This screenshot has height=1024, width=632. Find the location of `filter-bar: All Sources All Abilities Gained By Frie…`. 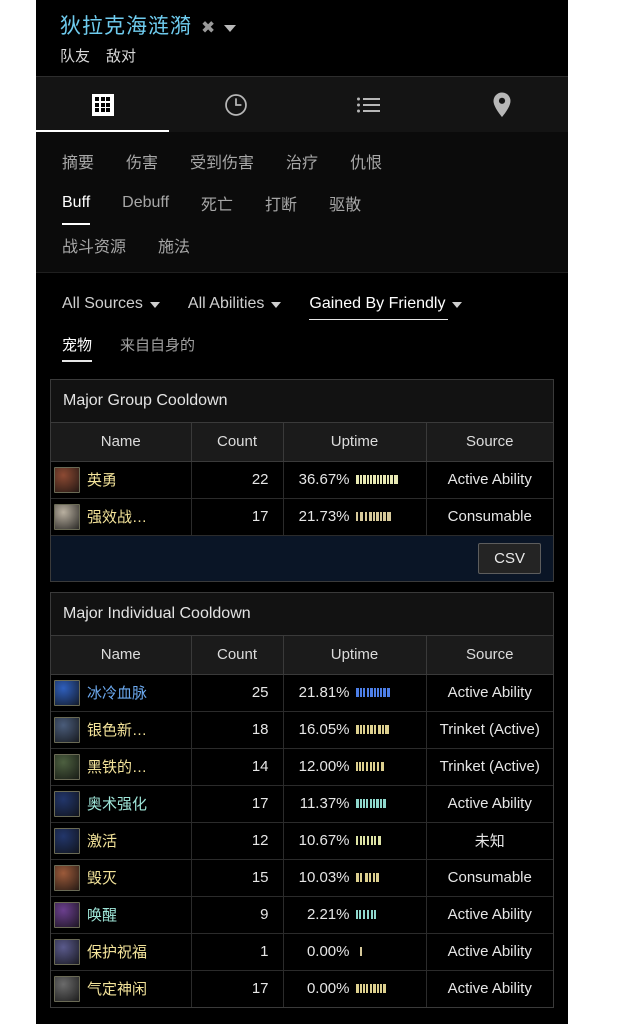

filter-bar: All Sources All Abilities Gained By Frie… is located at coordinates (302, 320).